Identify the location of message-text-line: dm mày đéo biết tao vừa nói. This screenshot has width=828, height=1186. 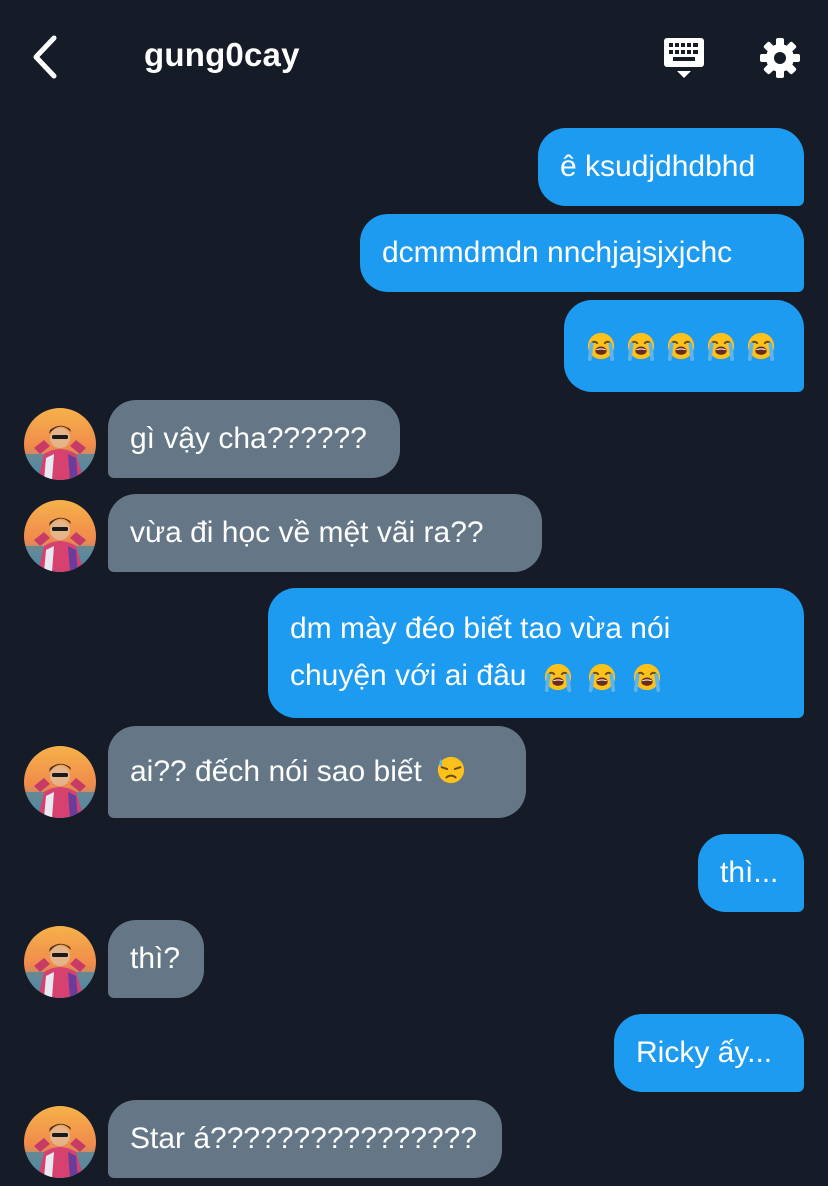
(480, 628).